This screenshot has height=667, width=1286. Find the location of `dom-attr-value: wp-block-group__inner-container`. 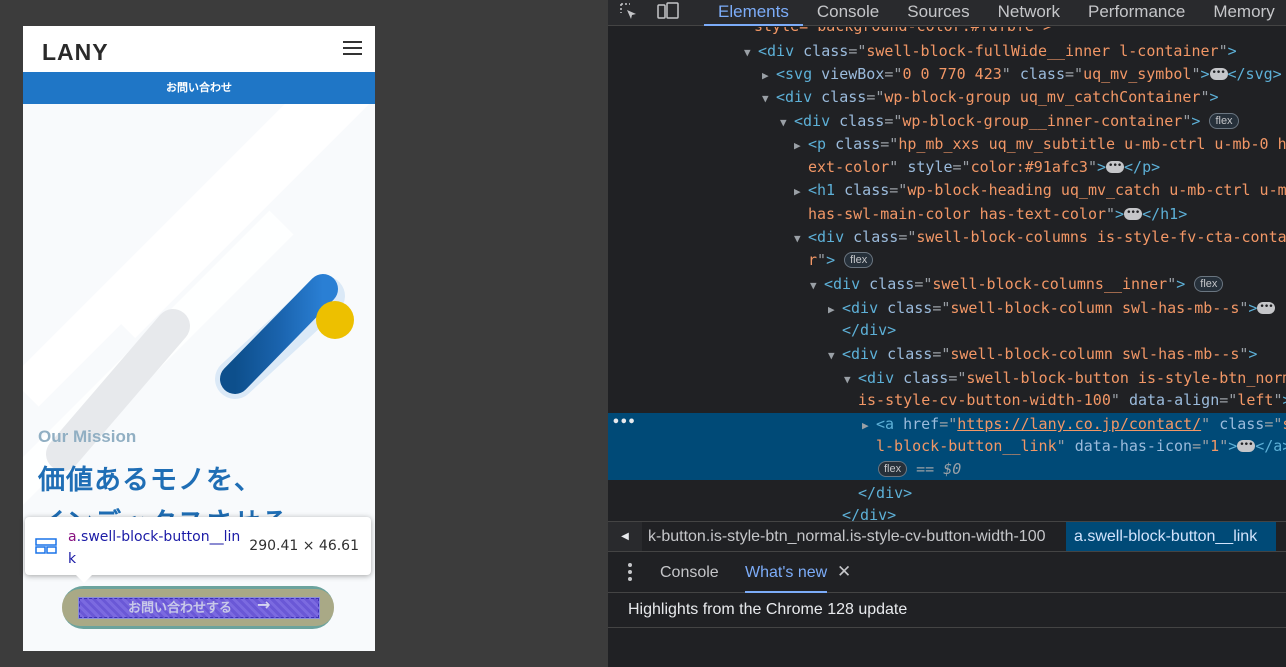

dom-attr-value: wp-block-group__inner-container is located at coordinates (1042, 121).